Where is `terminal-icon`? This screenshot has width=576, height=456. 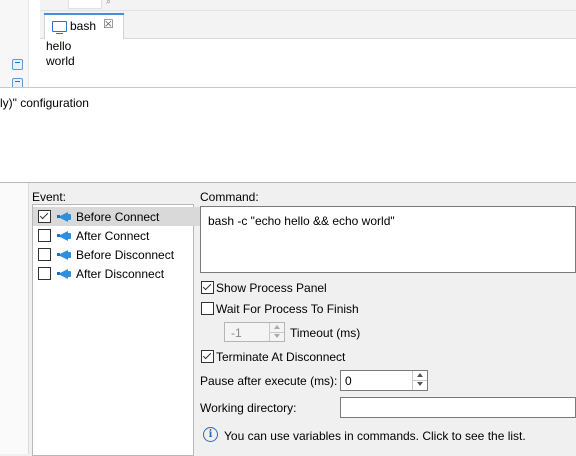
terminal-icon is located at coordinates (59, 27).